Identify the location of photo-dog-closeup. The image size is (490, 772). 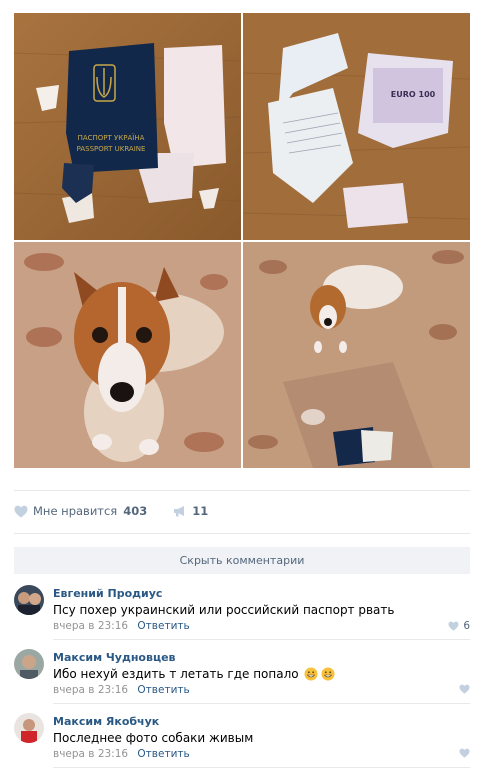
(127, 355).